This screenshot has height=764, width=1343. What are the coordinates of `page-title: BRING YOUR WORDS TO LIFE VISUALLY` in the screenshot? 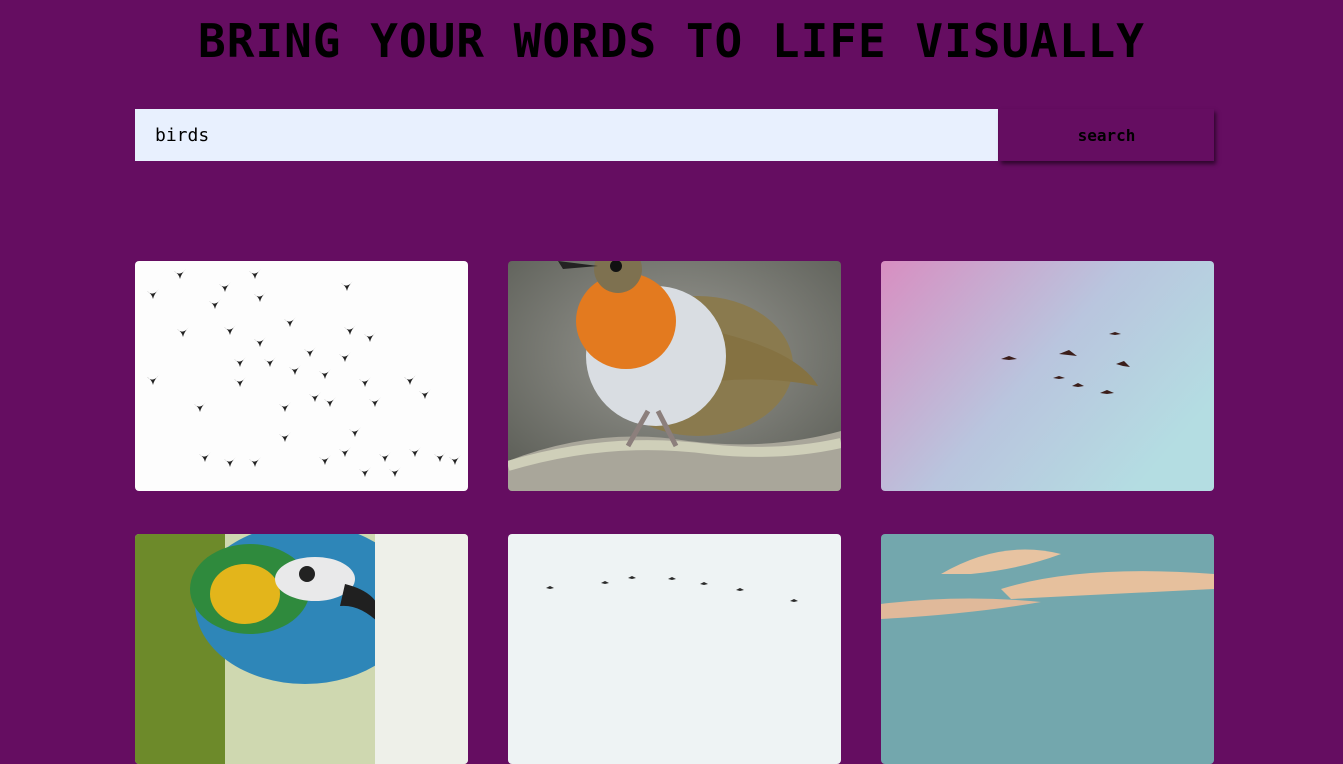 It's located at (671, 41).